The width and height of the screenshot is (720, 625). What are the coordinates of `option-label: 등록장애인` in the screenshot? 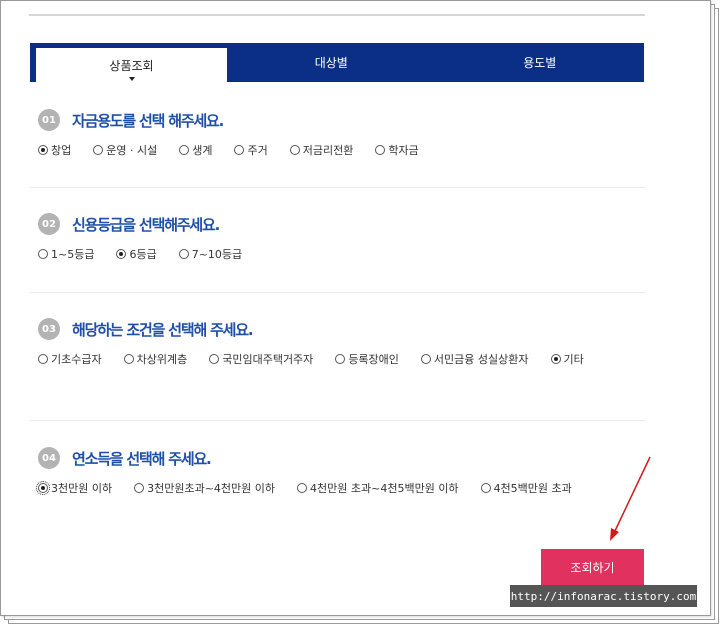 It's located at (373, 359).